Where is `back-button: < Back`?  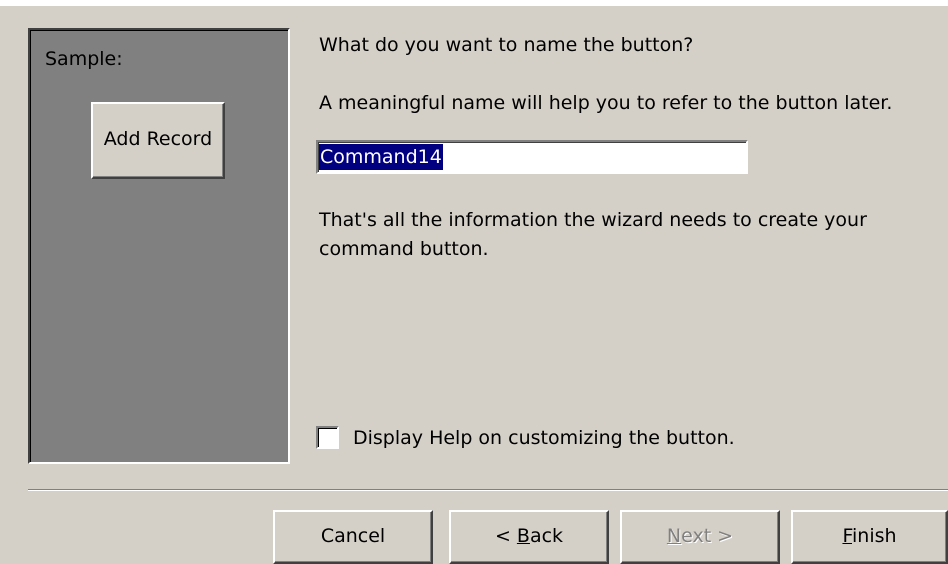
back-button: < Back is located at coordinates (529, 537).